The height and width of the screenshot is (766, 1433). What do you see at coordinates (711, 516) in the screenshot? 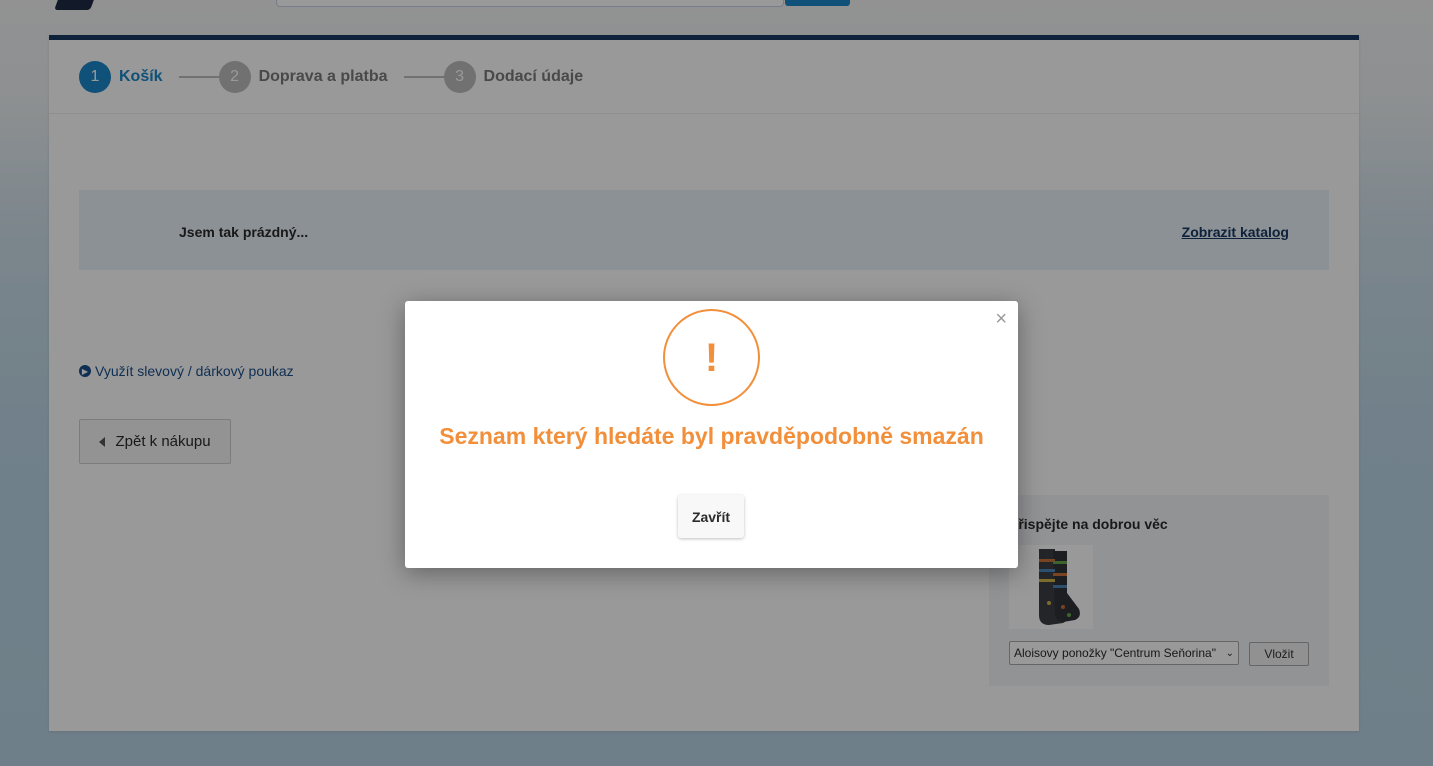
I see `close-modal-button: Zavřít` at bounding box center [711, 516].